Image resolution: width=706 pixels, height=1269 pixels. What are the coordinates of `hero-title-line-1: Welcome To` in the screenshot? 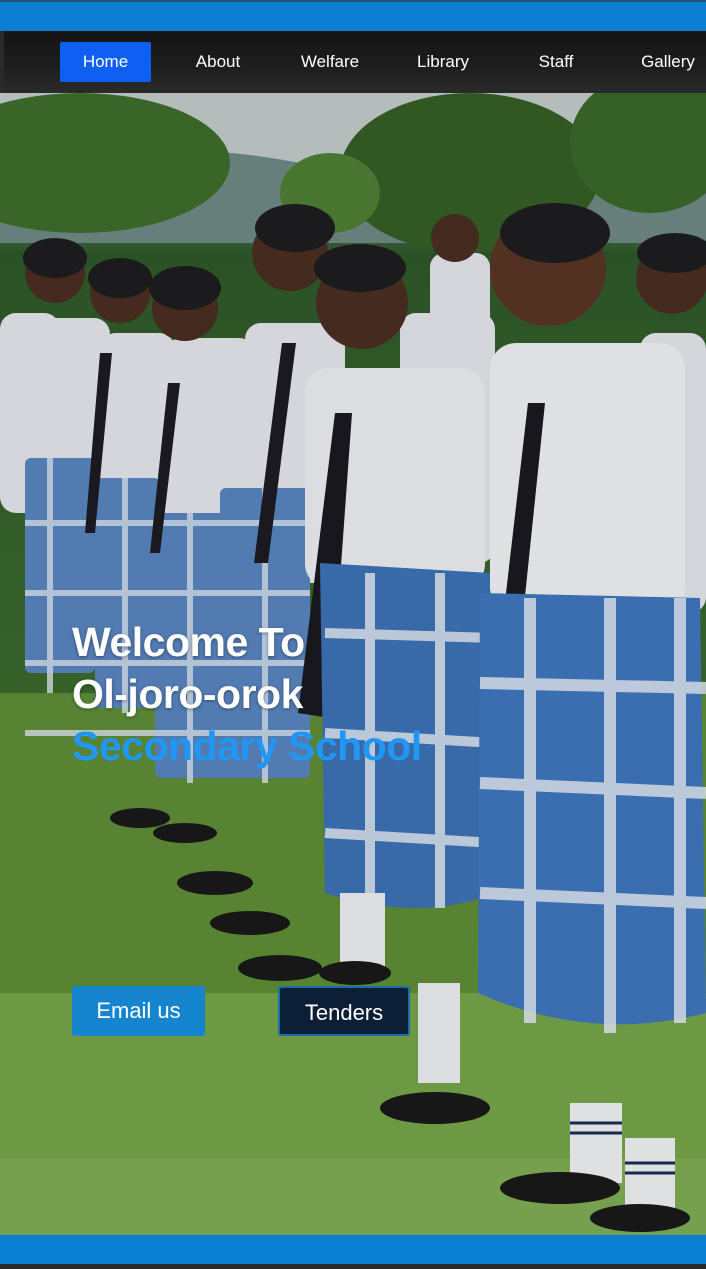 It's located at (188, 642).